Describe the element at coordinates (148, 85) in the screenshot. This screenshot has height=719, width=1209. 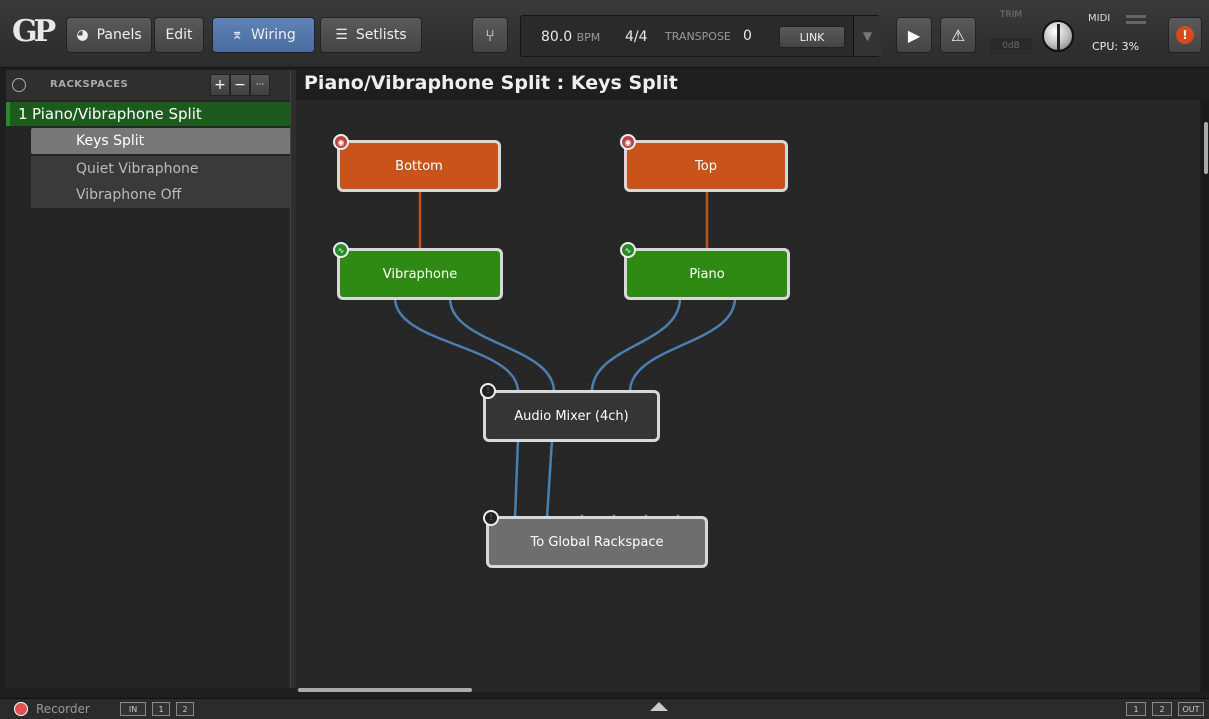
I see `sidebar-header: RACKSPACES + − ···` at that location.